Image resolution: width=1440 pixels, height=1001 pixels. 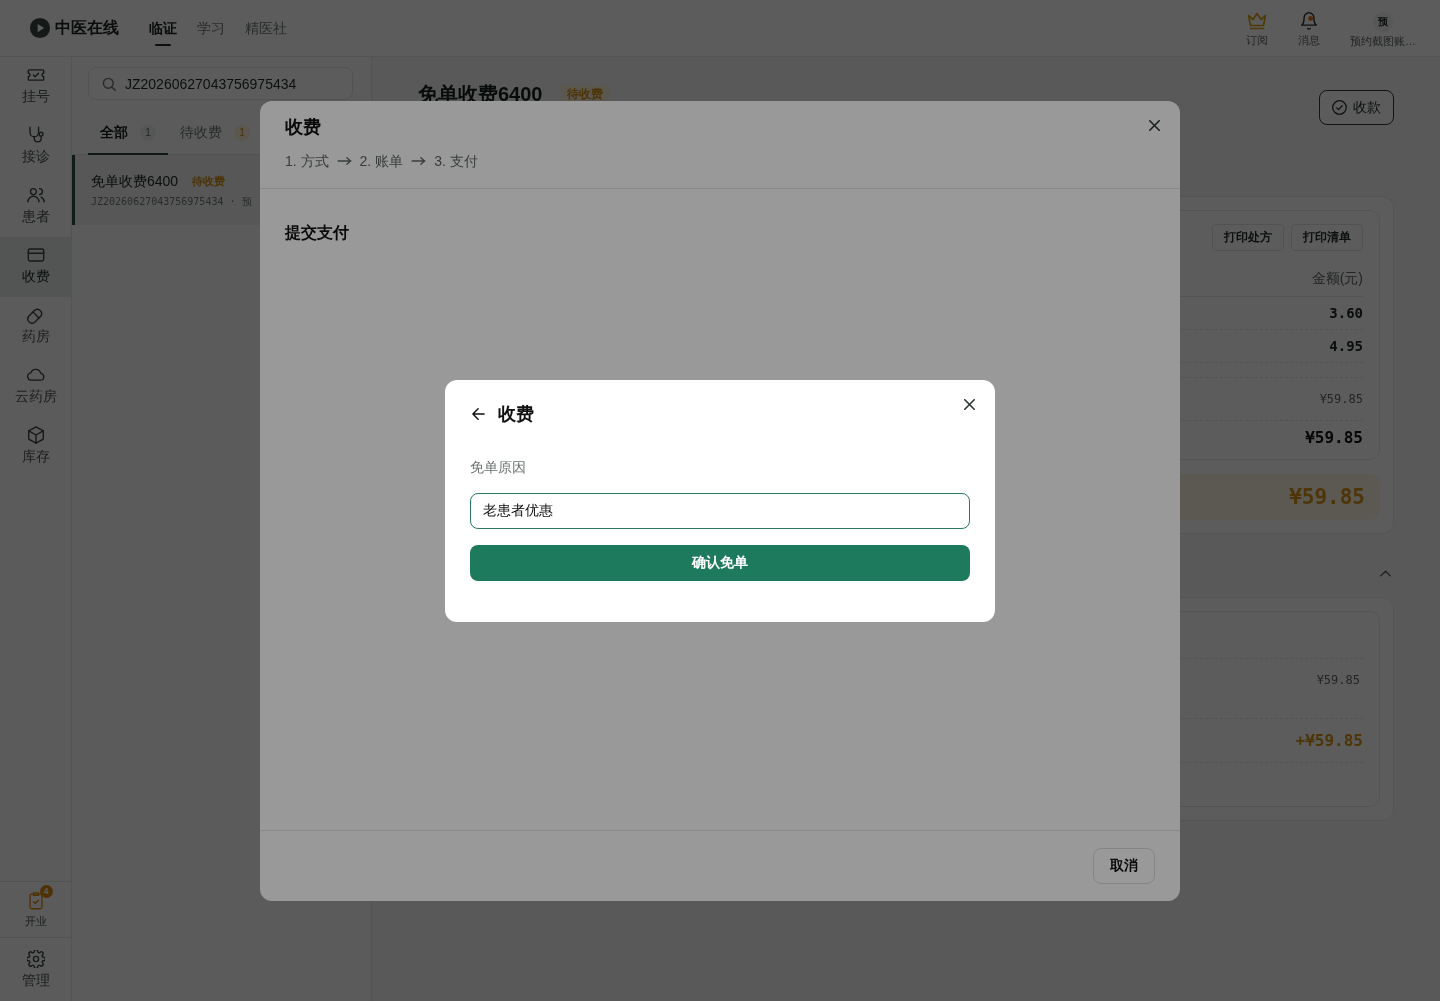 What do you see at coordinates (35, 901) in the screenshot?
I see `clipboard-check-icon` at bounding box center [35, 901].